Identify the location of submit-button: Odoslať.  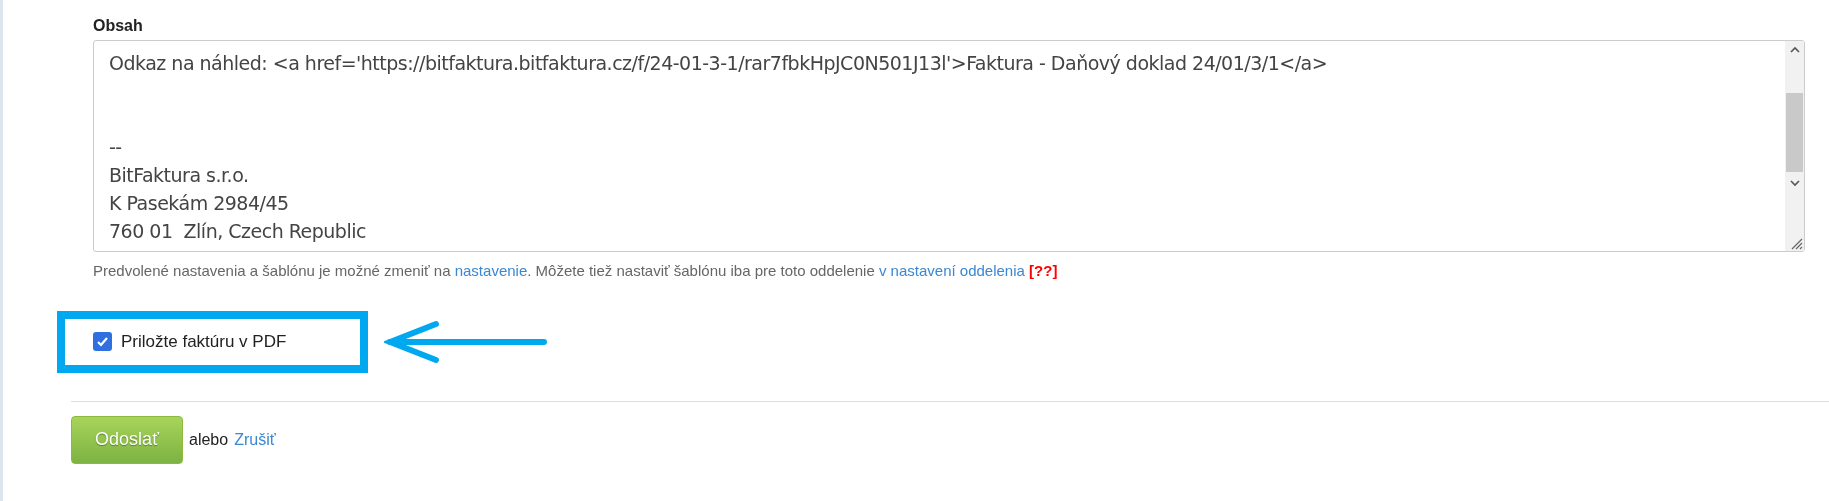
(127, 439).